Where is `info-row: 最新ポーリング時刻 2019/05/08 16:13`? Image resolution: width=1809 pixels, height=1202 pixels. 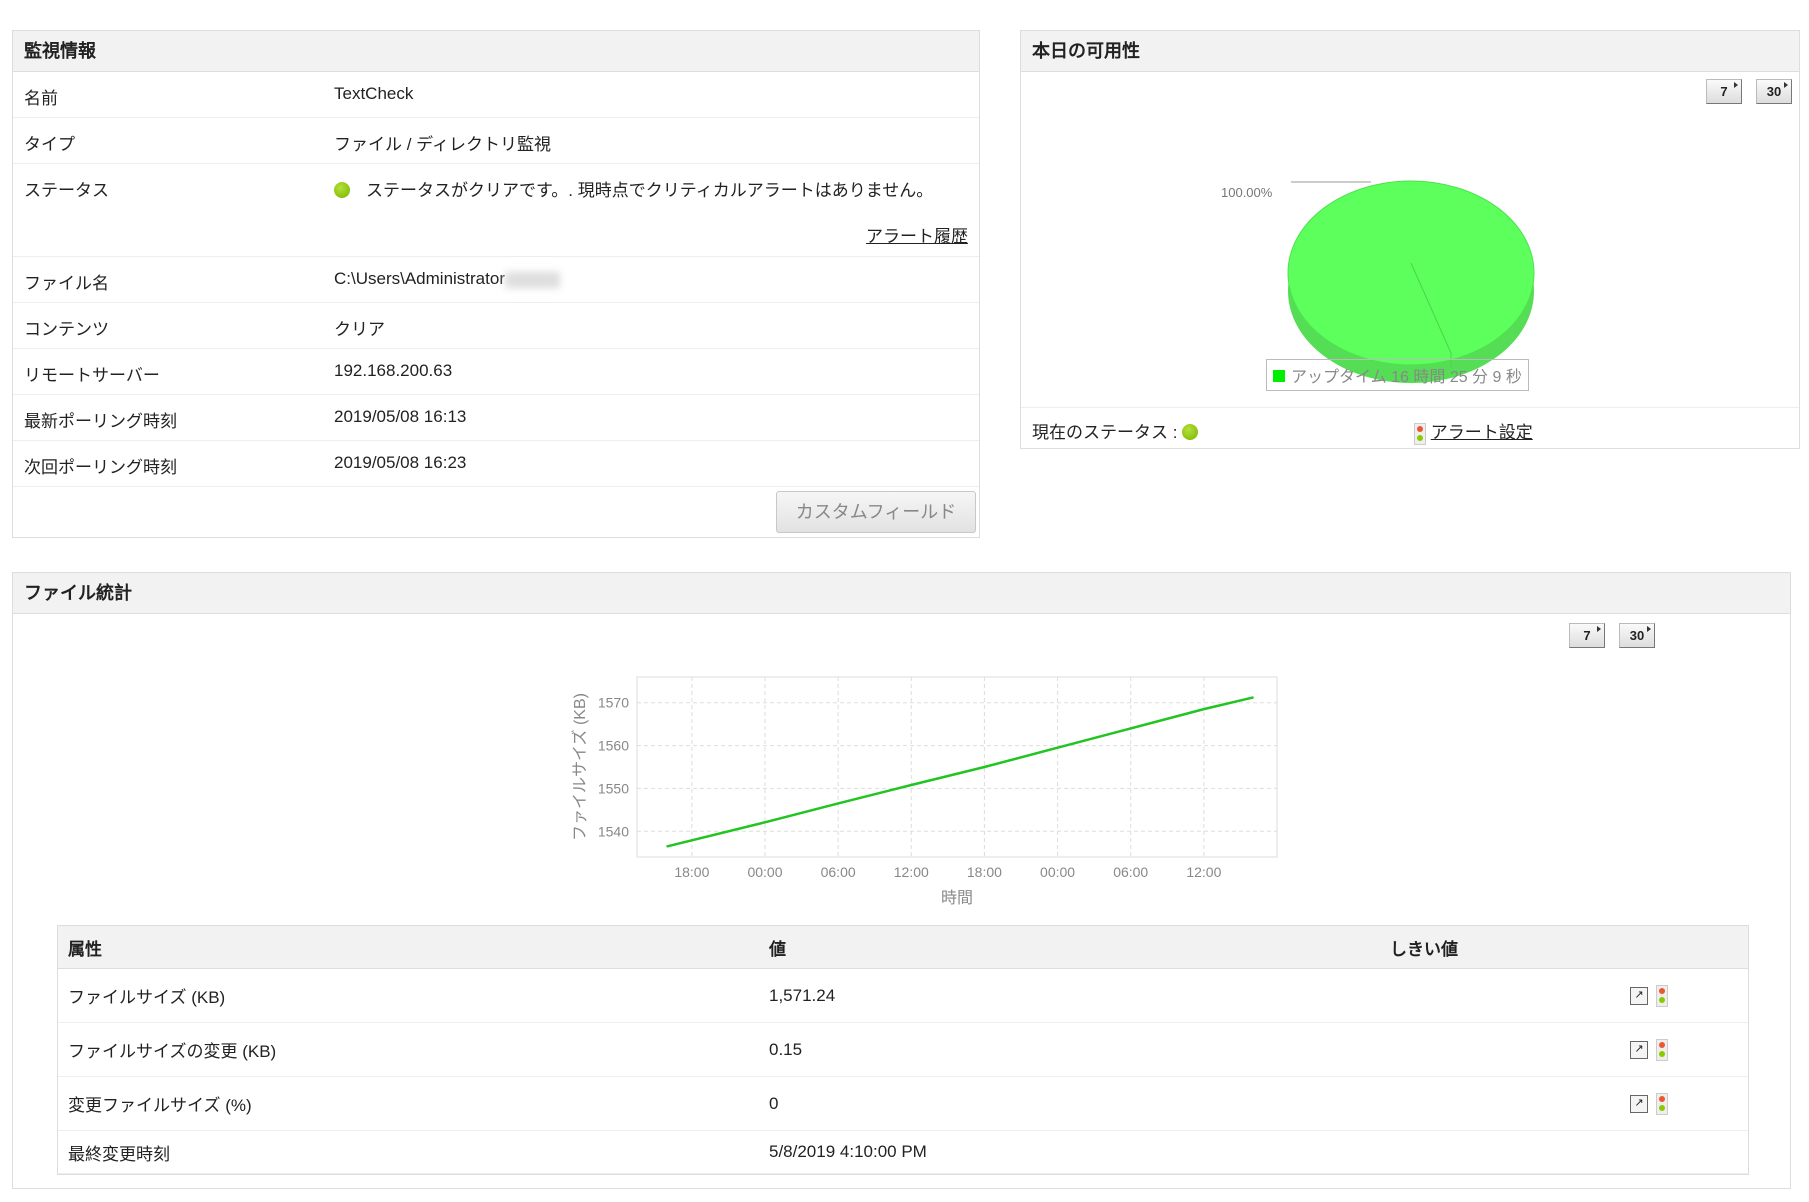
info-row: 最新ポーリング時刻 2019/05/08 16:13 is located at coordinates (496, 418).